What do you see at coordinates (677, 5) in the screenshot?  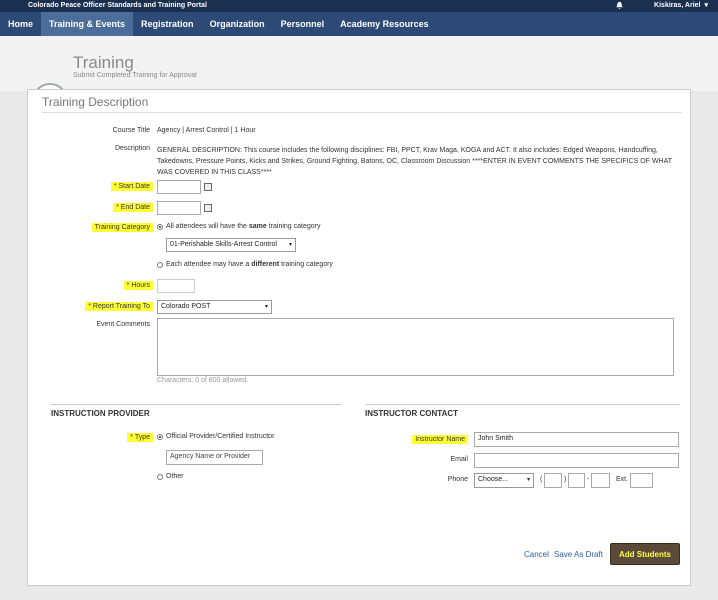 I see `user-name: Kiskiras, Ariel` at bounding box center [677, 5].